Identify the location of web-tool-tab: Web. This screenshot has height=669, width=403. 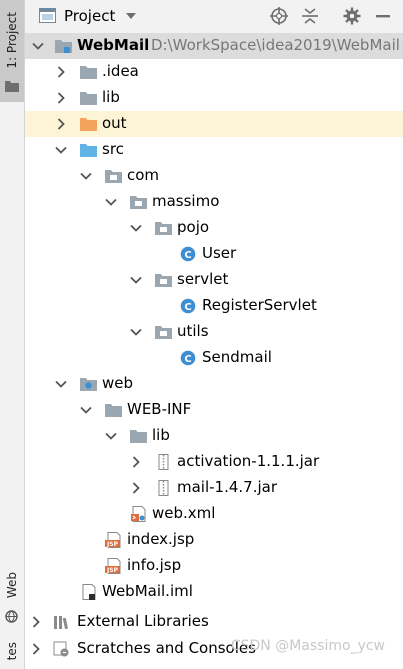
(12, 600).